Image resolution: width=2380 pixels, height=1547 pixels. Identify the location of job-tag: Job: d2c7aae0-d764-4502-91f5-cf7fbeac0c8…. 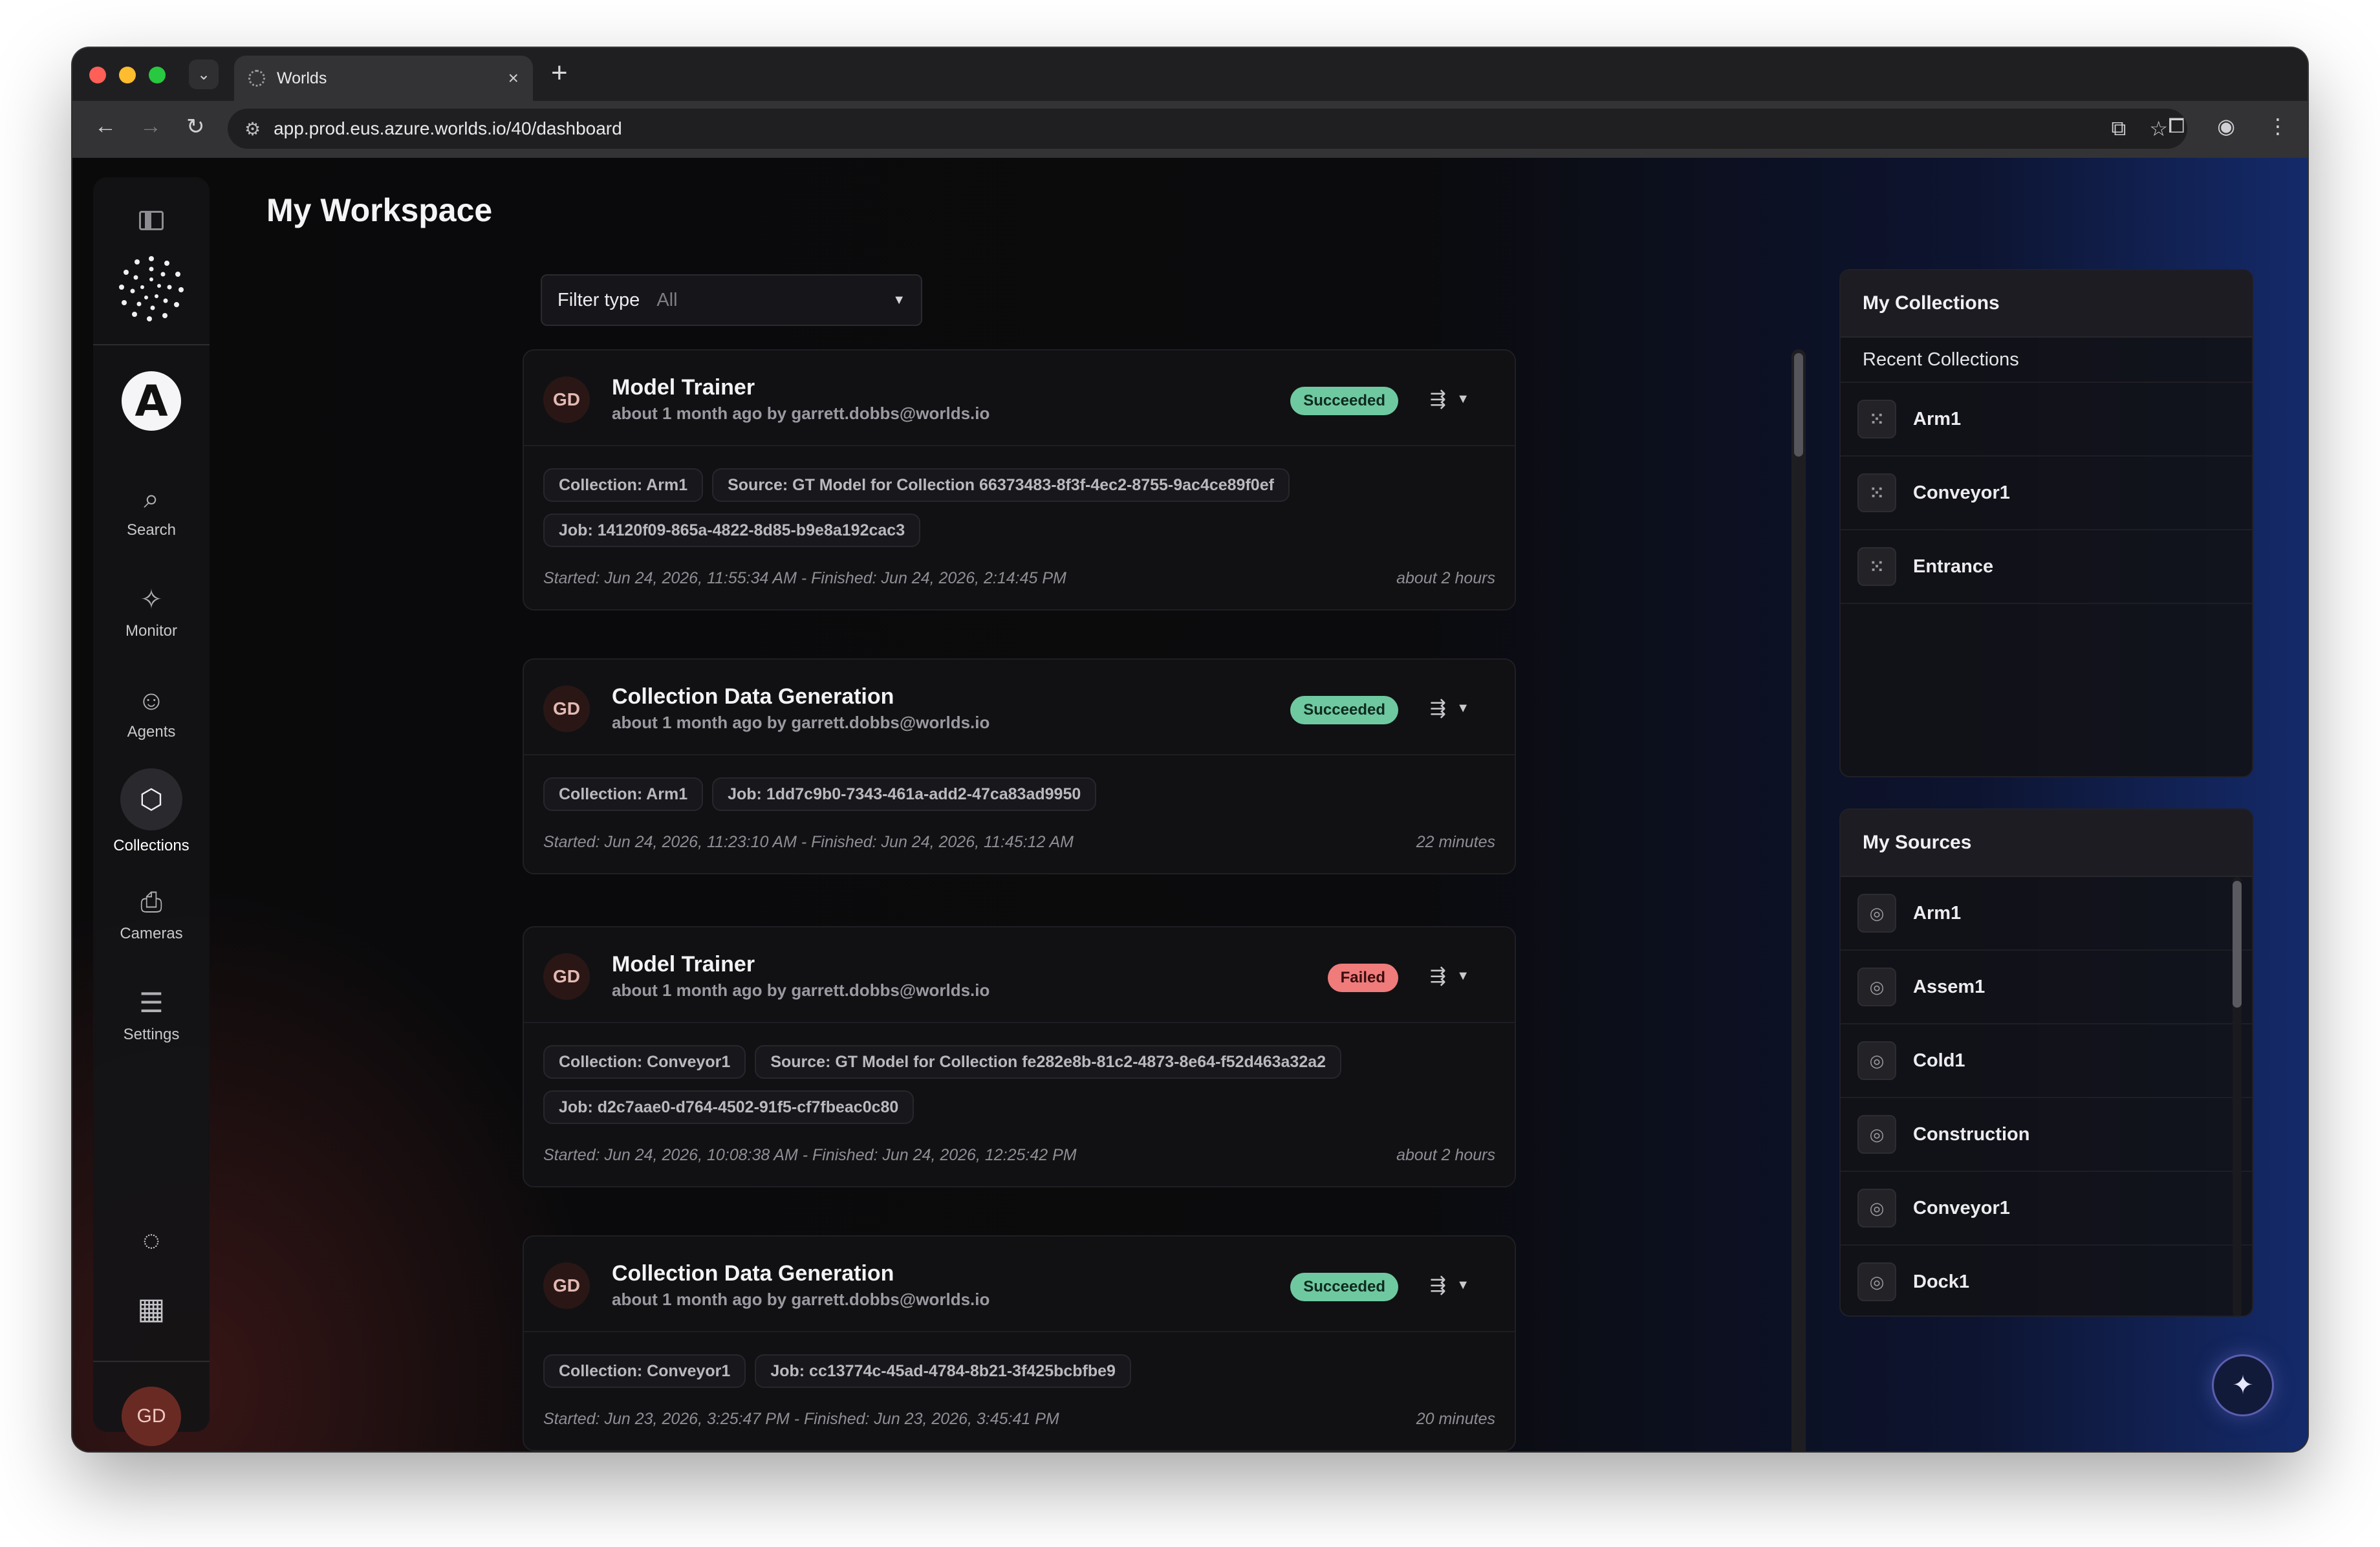
(728, 1107).